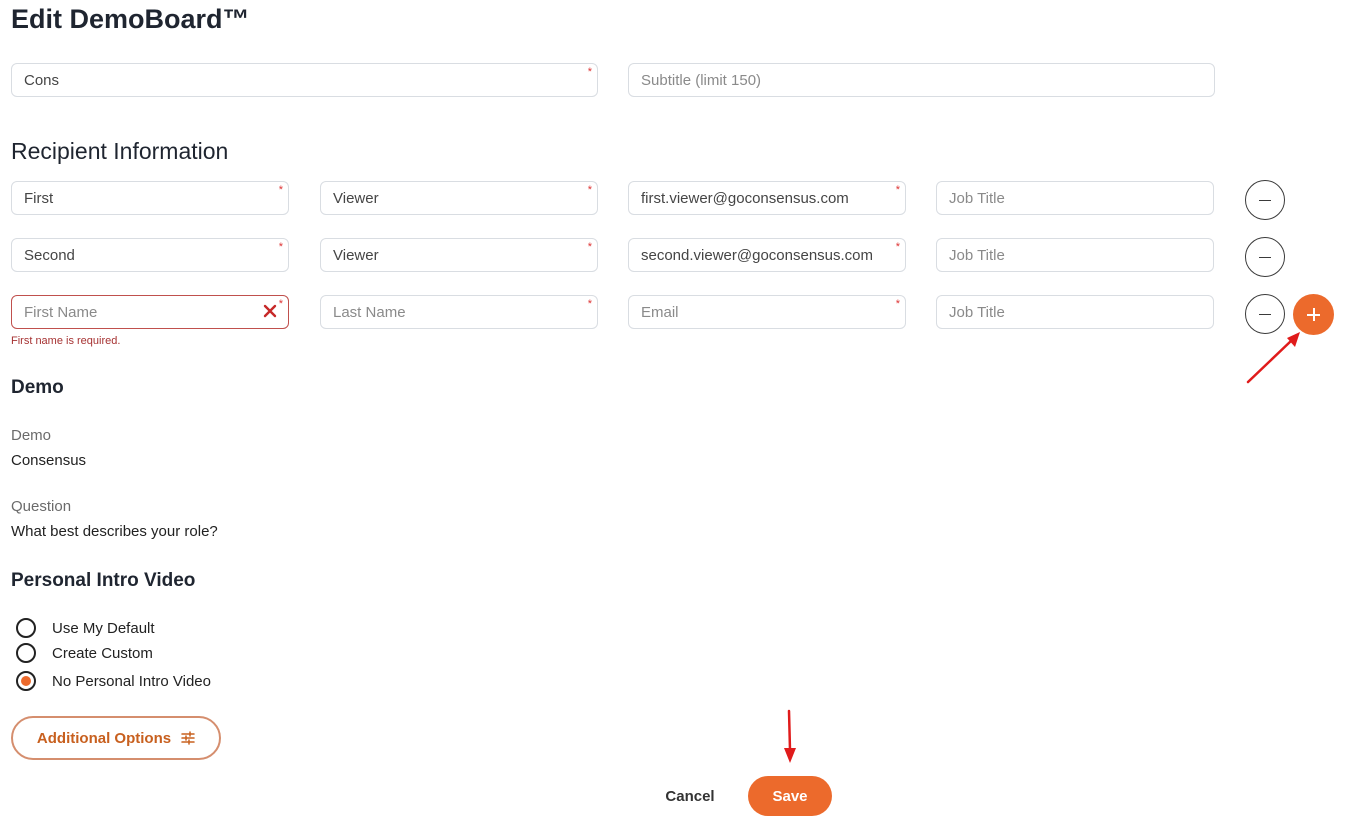 The height and width of the screenshot is (828, 1365). Describe the element at coordinates (49, 460) in the screenshot. I see `demo-value: Consensus` at that location.